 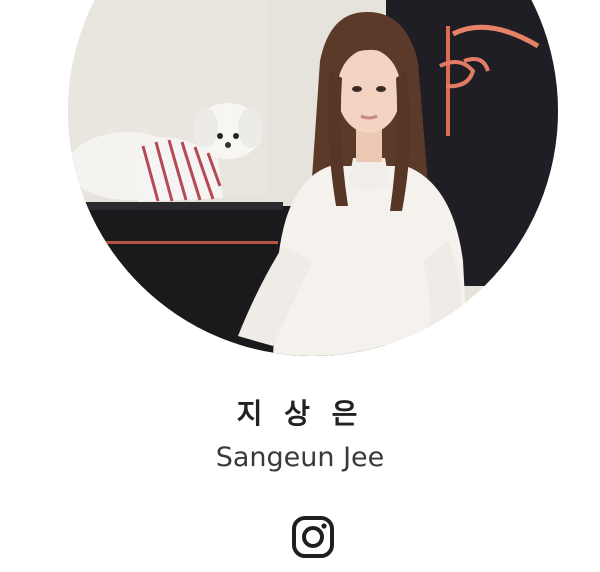 I want to click on profile-name-native: 지 상 은, so click(x=300, y=413).